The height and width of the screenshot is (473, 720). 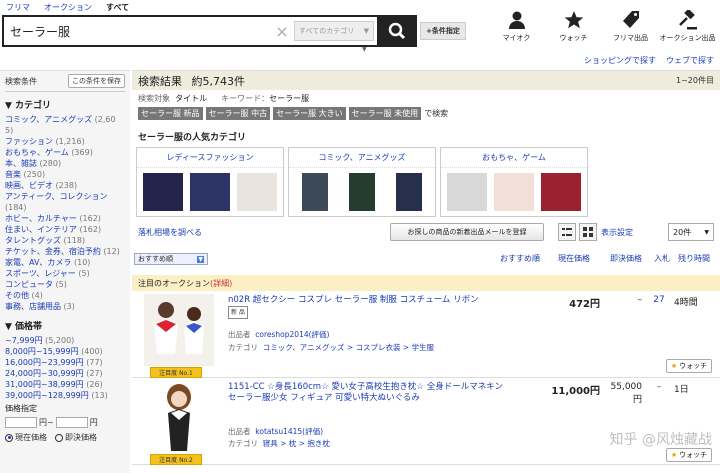 I want to click on price-type-radios: 現在価格 即決価格, so click(x=65, y=437).